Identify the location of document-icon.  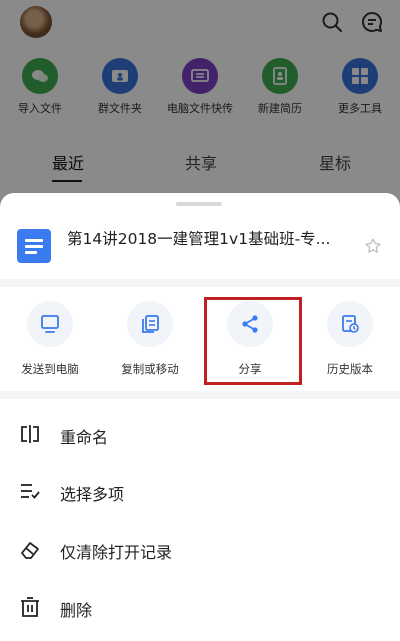
(34, 246).